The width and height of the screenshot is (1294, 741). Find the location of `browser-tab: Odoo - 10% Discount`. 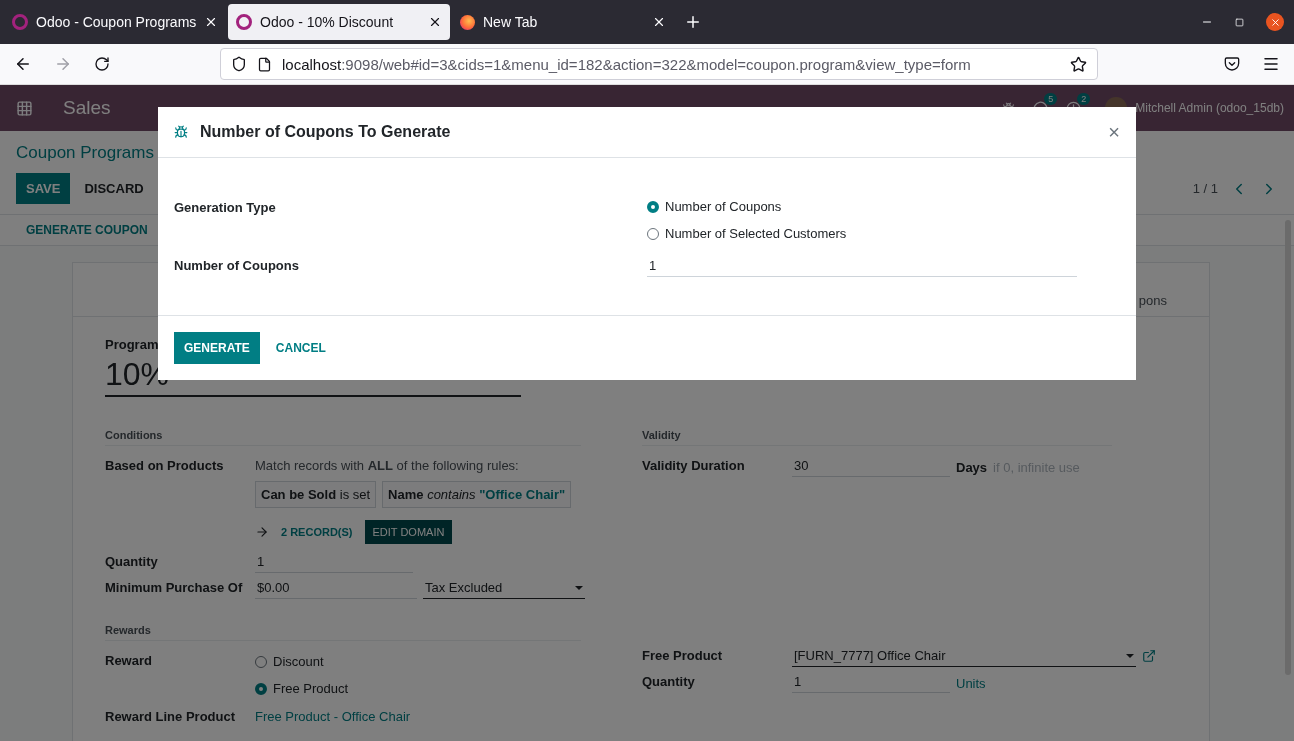

browser-tab: Odoo - 10% Discount is located at coordinates (339, 22).